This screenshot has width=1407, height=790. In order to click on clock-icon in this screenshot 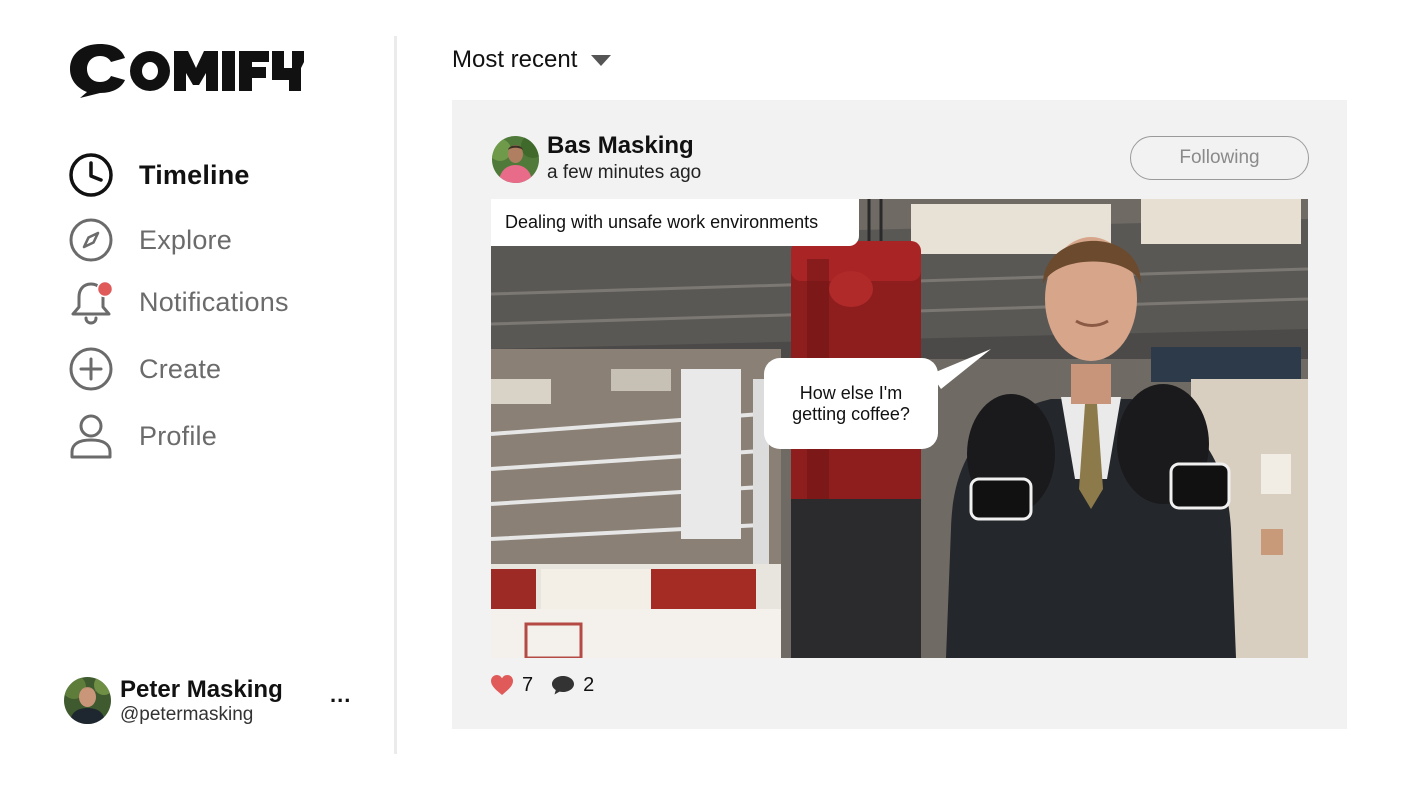, I will do `click(91, 175)`.